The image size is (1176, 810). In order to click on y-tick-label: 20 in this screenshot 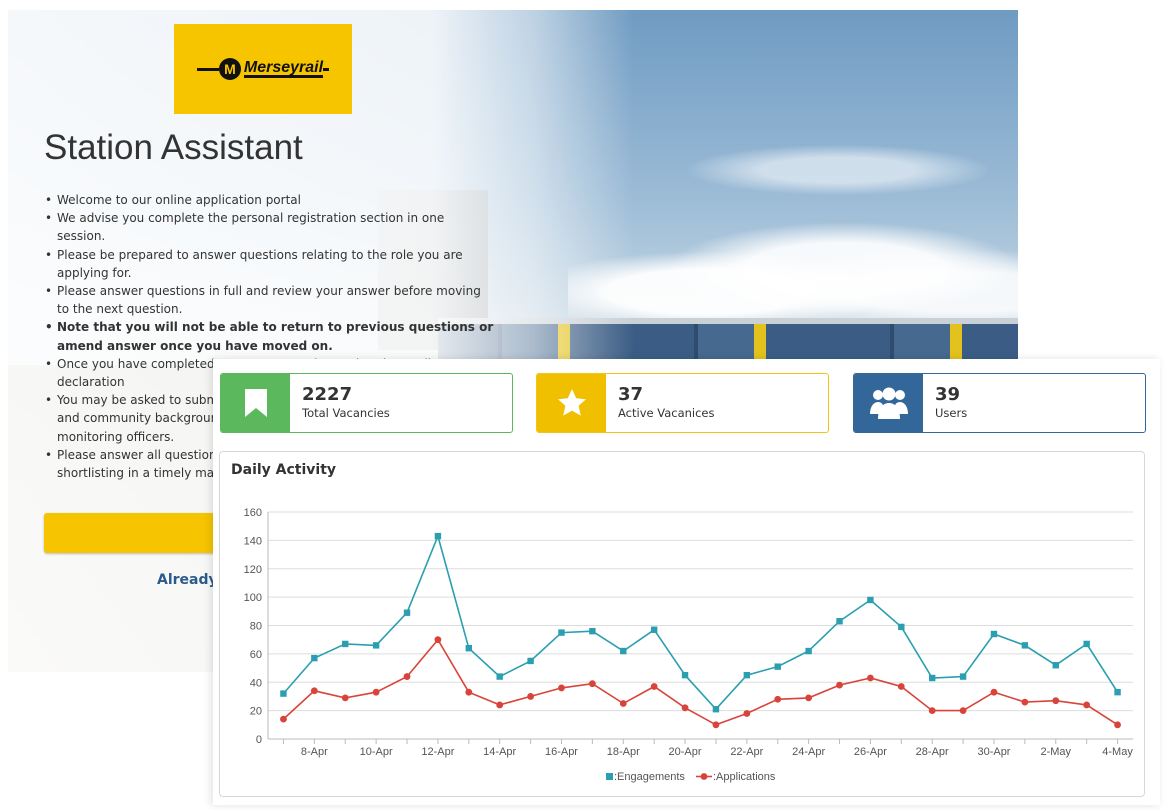, I will do `click(256, 712)`.